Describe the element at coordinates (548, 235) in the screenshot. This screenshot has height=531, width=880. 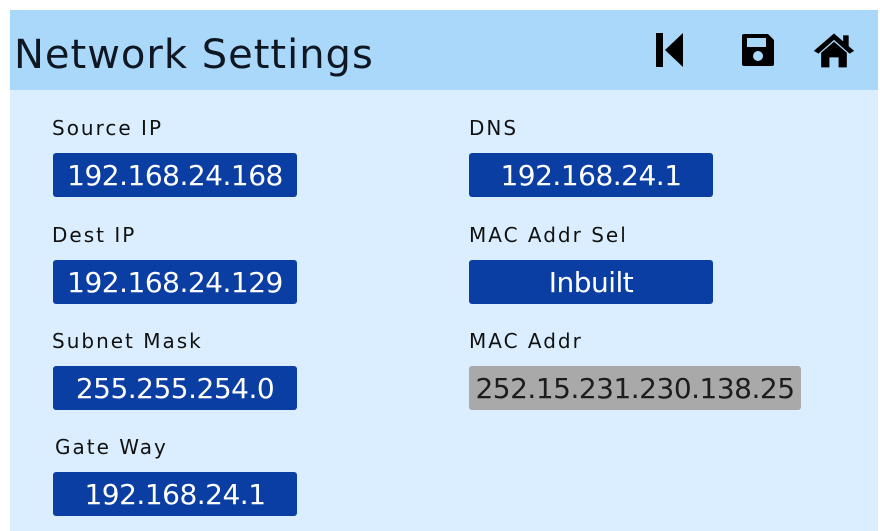
I see `mac-addr-sel-label: MAC Addr Sel` at that location.